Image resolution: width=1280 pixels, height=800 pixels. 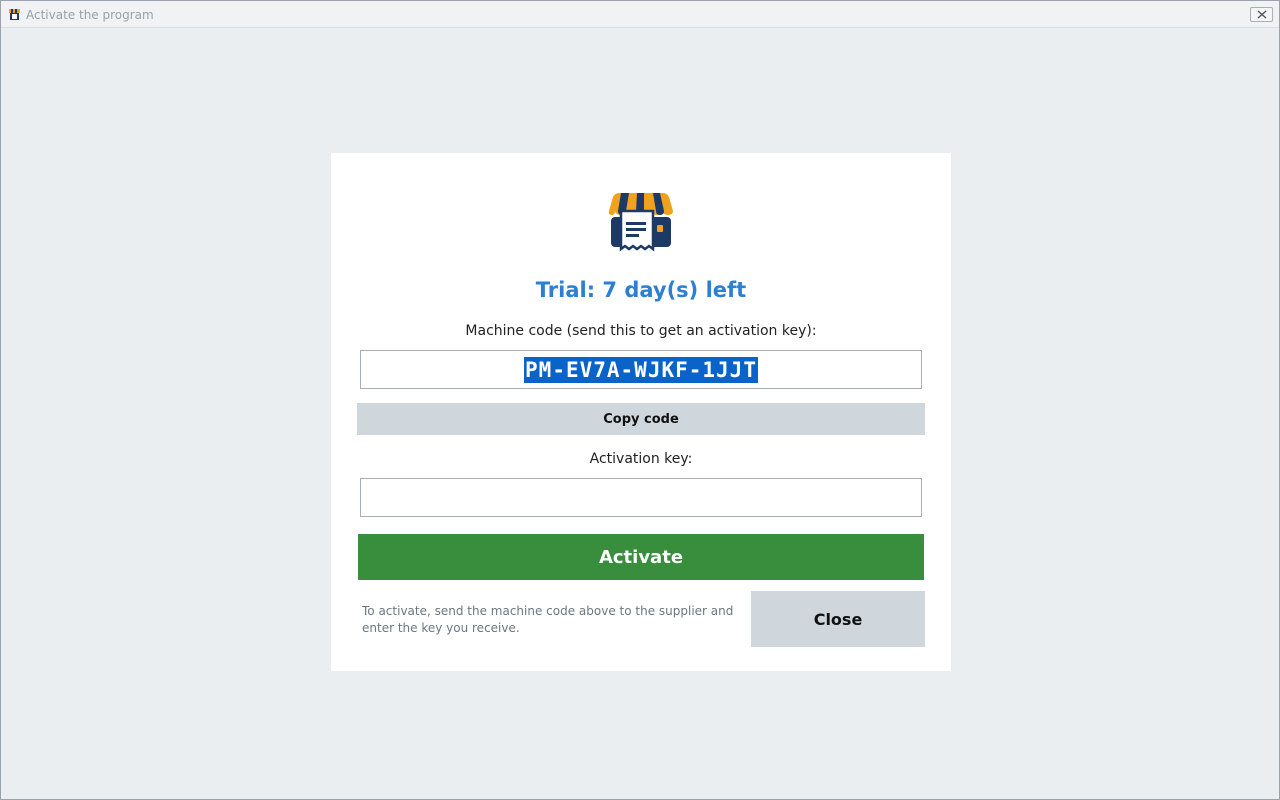 I want to click on window-close-button, so click(x=1261, y=14).